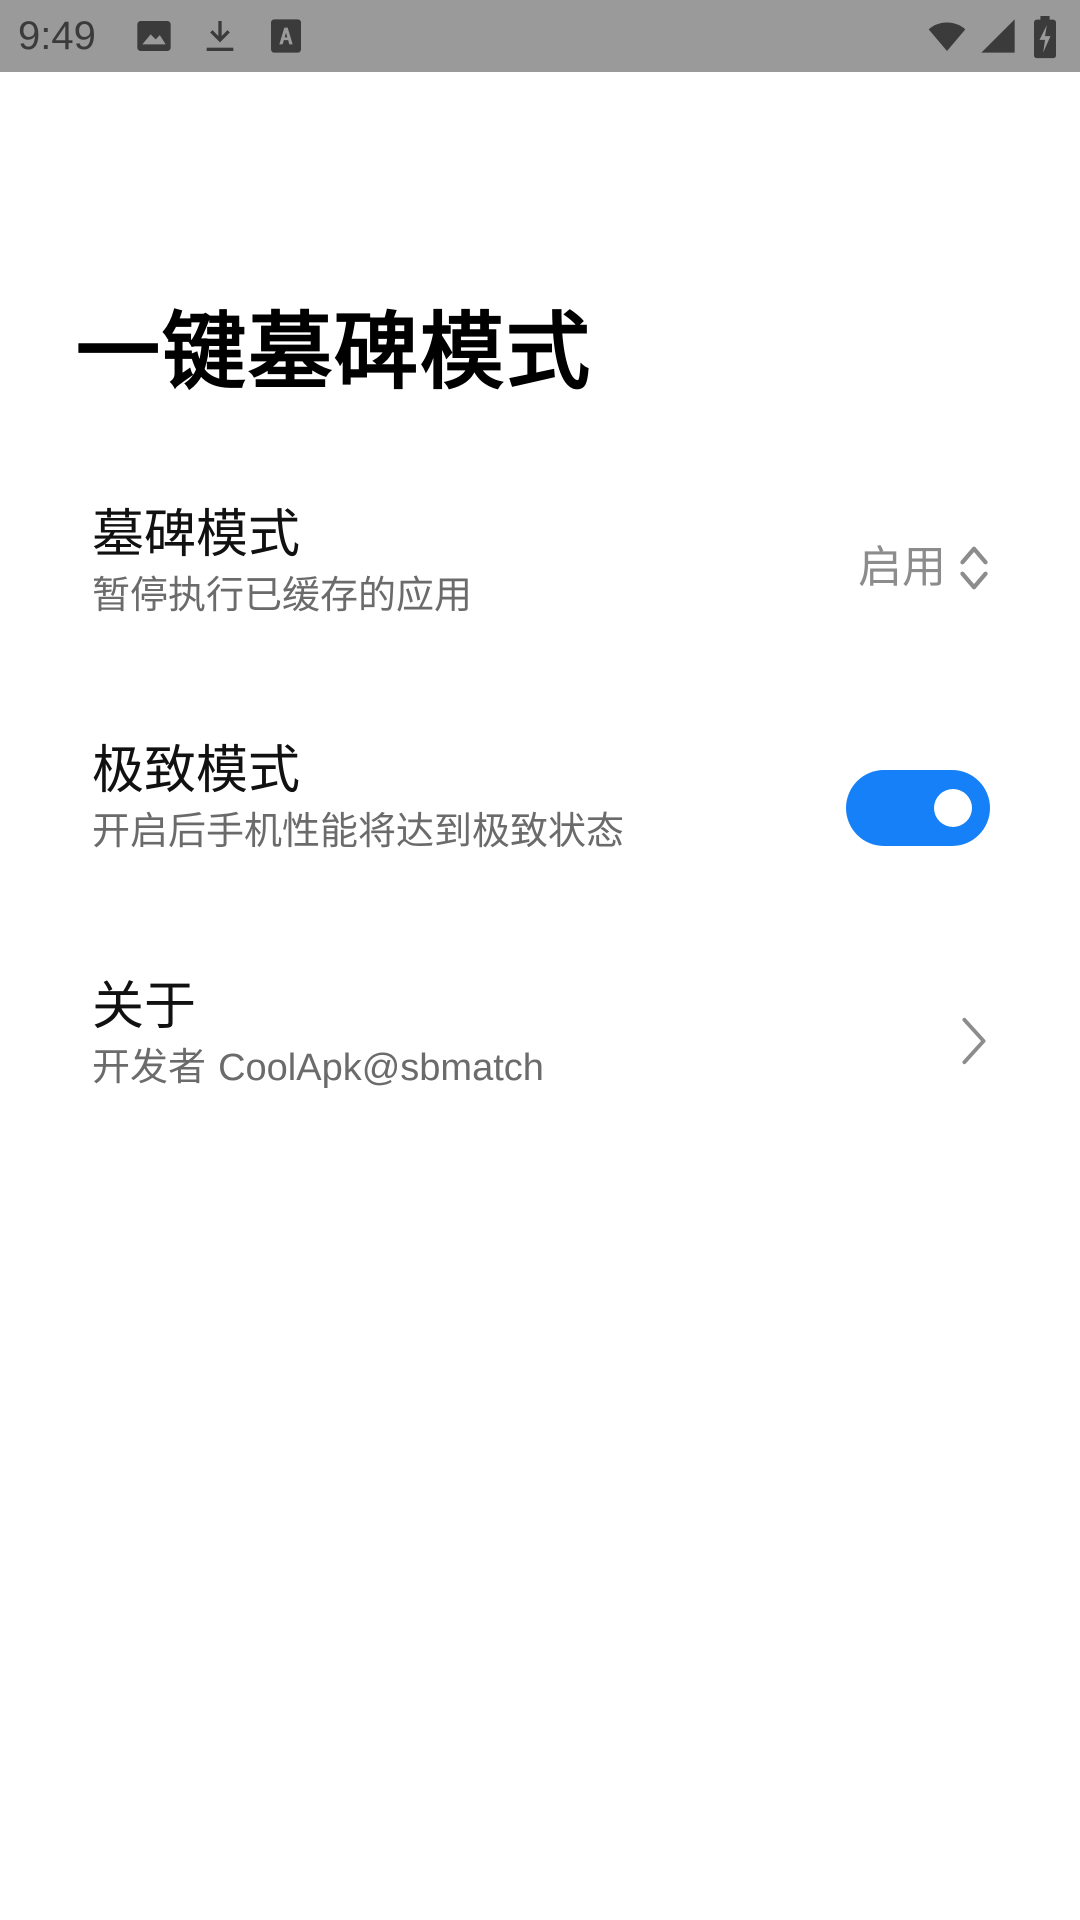  Describe the element at coordinates (998, 36) in the screenshot. I see `signal-icon` at that location.